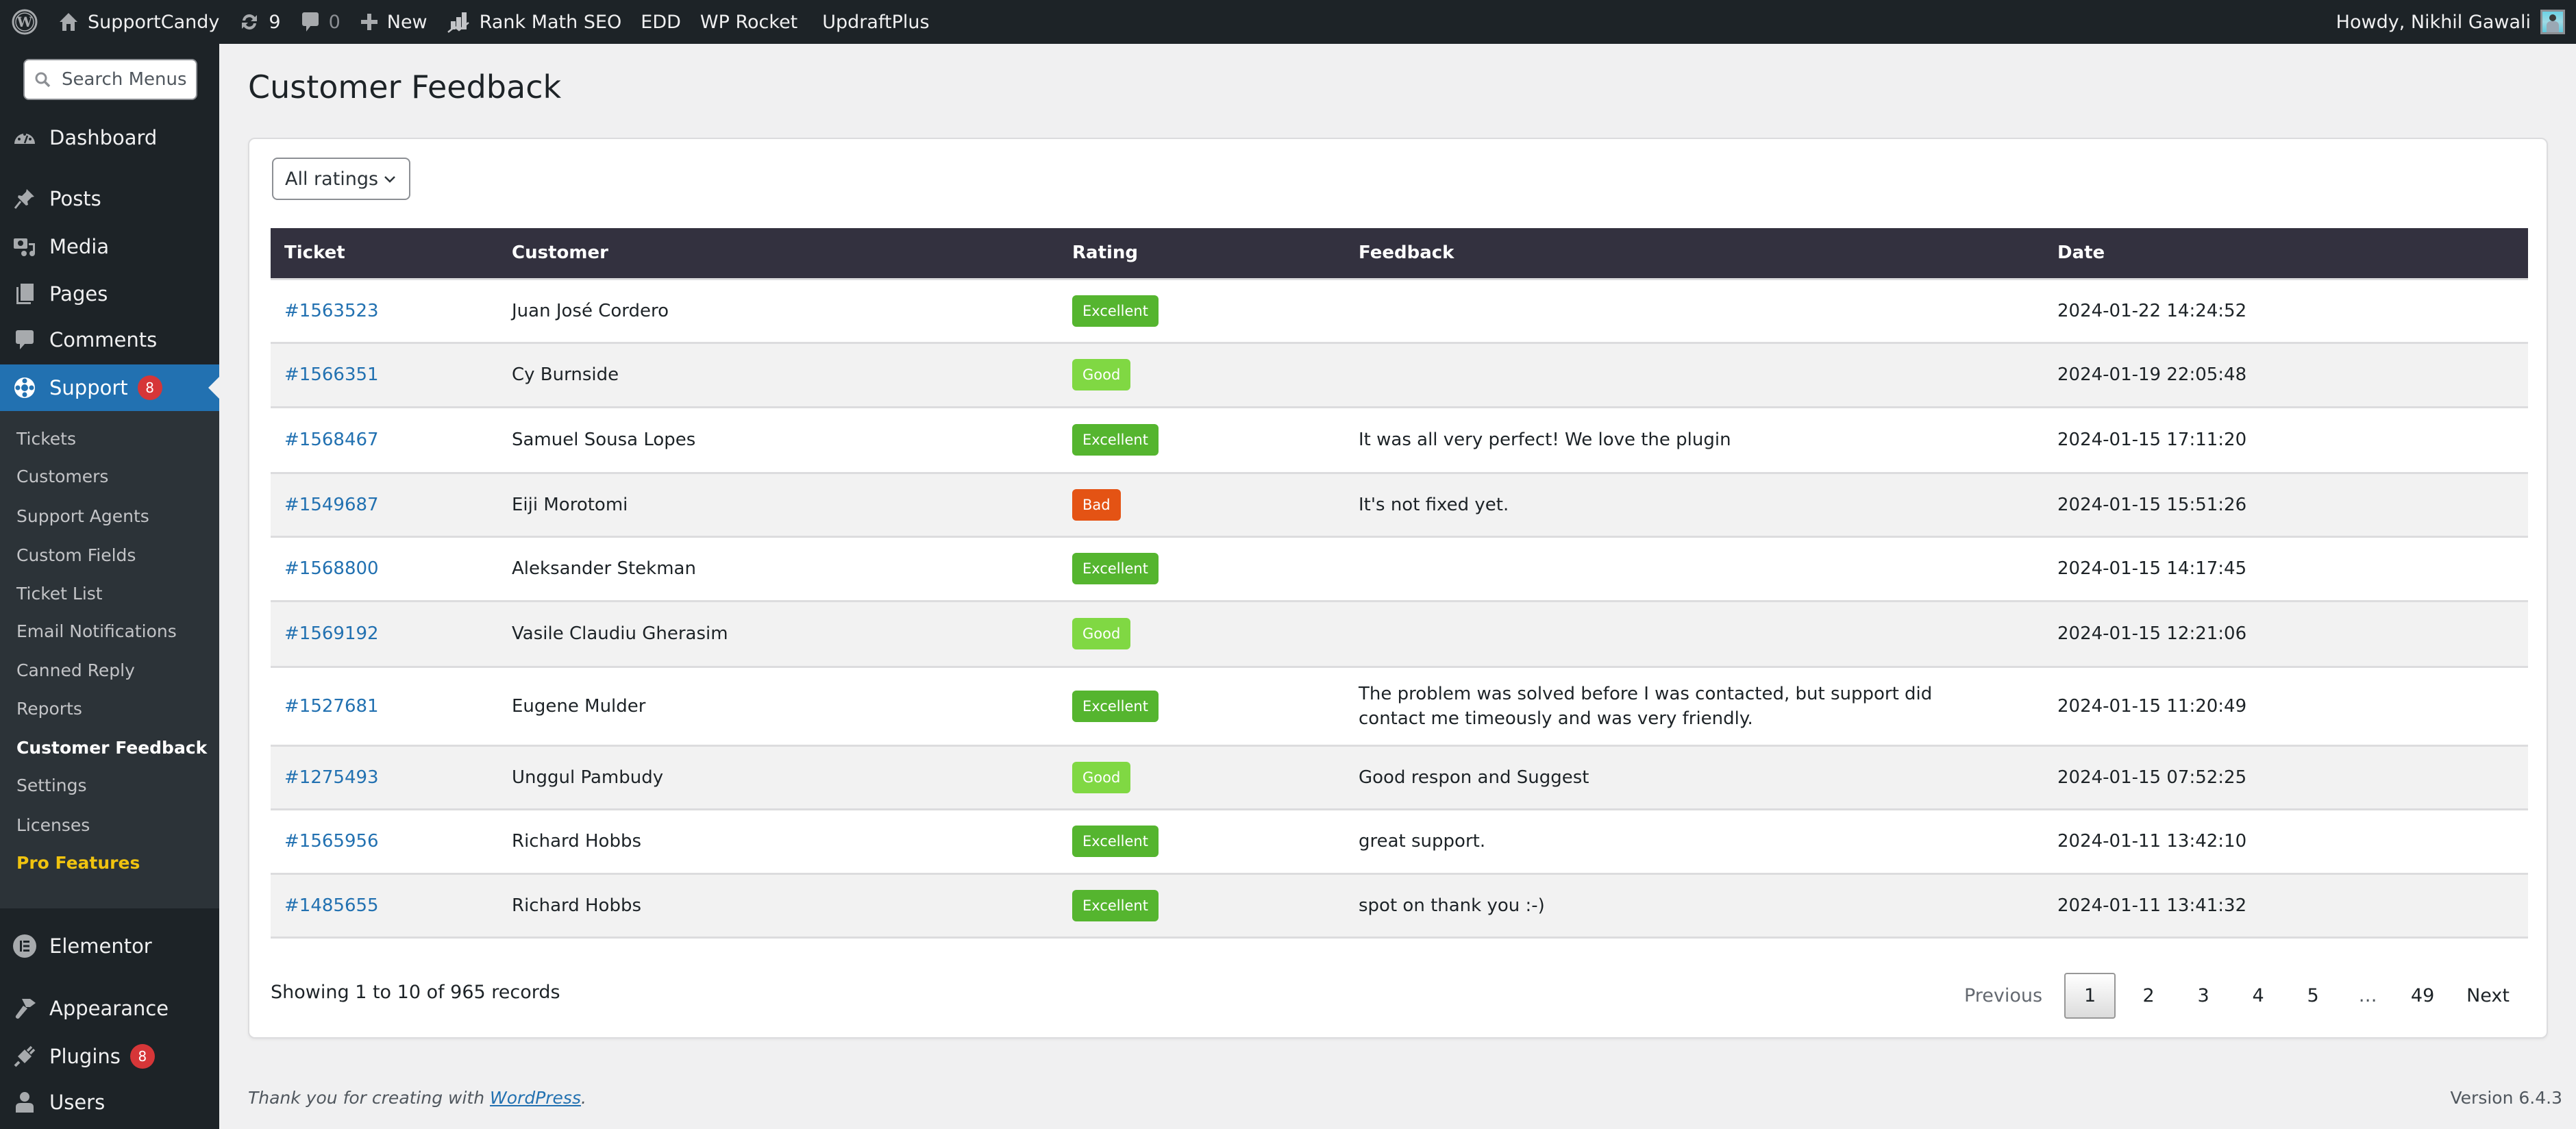 Image resolution: width=2576 pixels, height=1129 pixels. I want to click on comment-icon, so click(24, 339).